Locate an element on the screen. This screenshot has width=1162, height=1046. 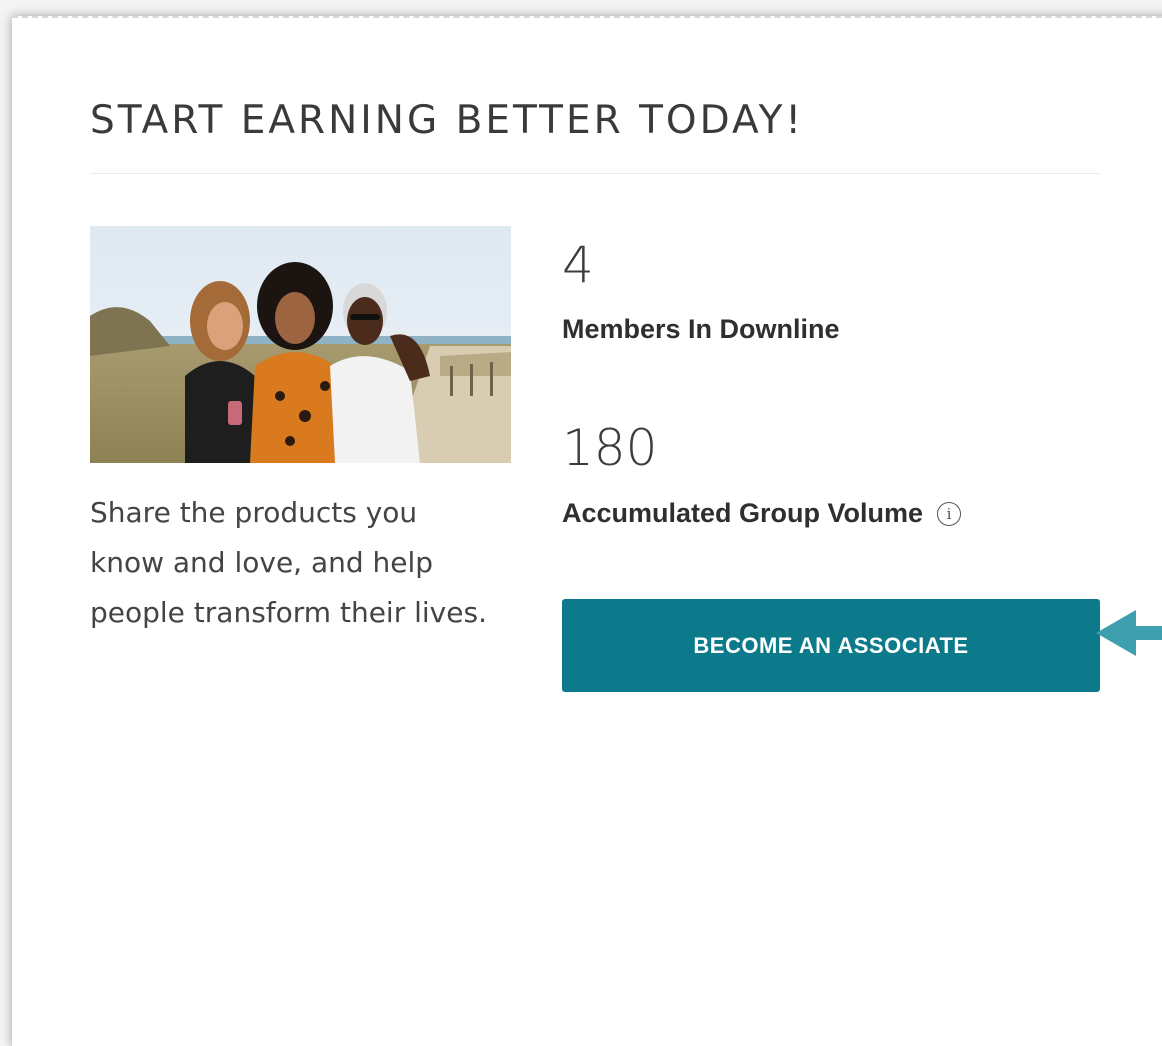
group-volume-label: Accumulated Group Volume i is located at coordinates (762, 513).